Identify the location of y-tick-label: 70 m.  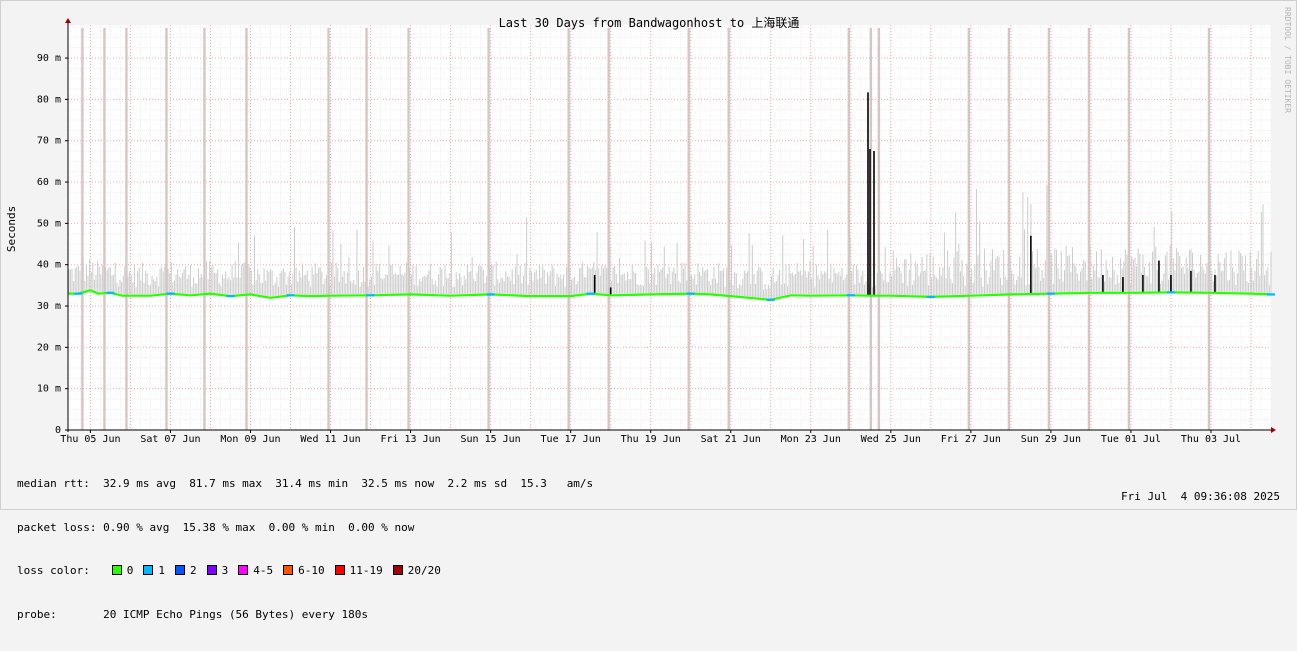
(49, 141).